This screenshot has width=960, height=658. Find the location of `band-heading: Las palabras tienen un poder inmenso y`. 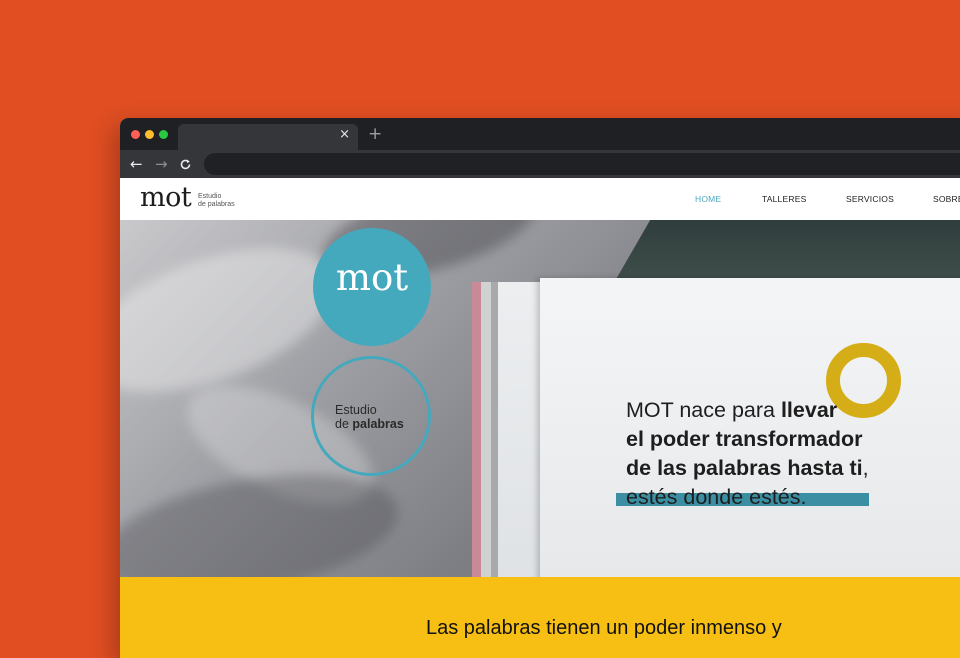

band-heading: Las palabras tienen un poder inmenso y is located at coordinates (604, 628).